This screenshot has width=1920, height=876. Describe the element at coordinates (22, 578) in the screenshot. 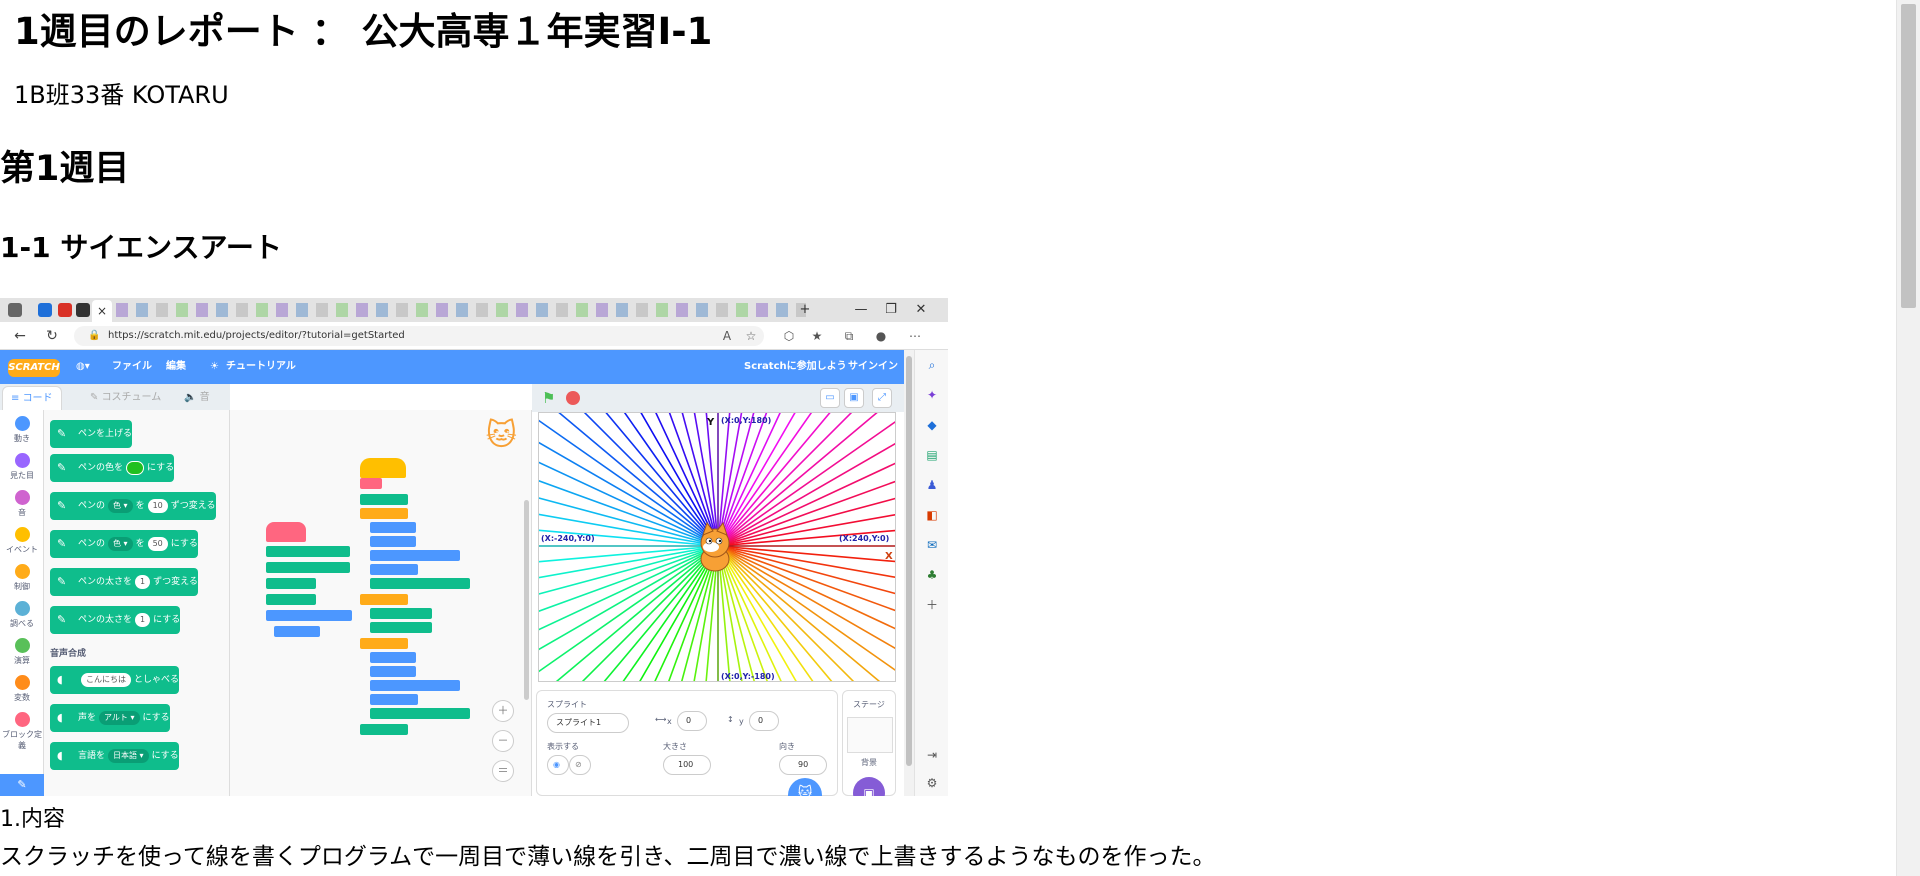

I see `category-4: 制御` at that location.